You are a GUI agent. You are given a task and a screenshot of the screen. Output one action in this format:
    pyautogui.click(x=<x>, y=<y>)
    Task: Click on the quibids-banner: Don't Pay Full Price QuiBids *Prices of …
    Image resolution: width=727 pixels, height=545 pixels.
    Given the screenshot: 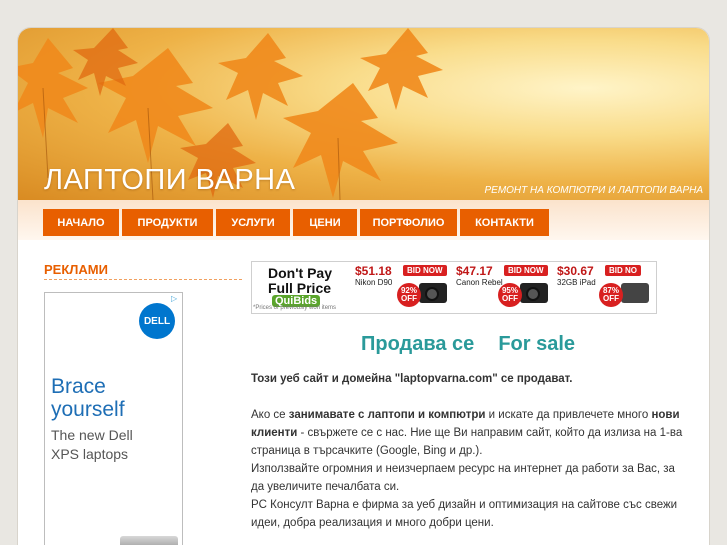 What is the action you would take?
    pyautogui.click(x=454, y=287)
    